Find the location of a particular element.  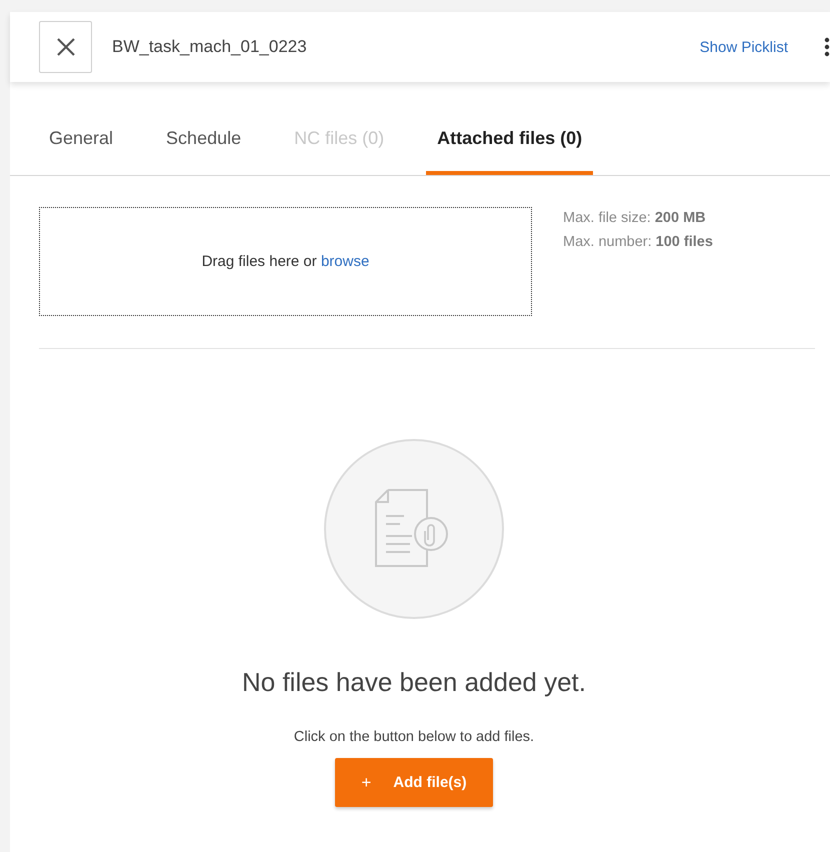

tab: General is located at coordinates (81, 143).